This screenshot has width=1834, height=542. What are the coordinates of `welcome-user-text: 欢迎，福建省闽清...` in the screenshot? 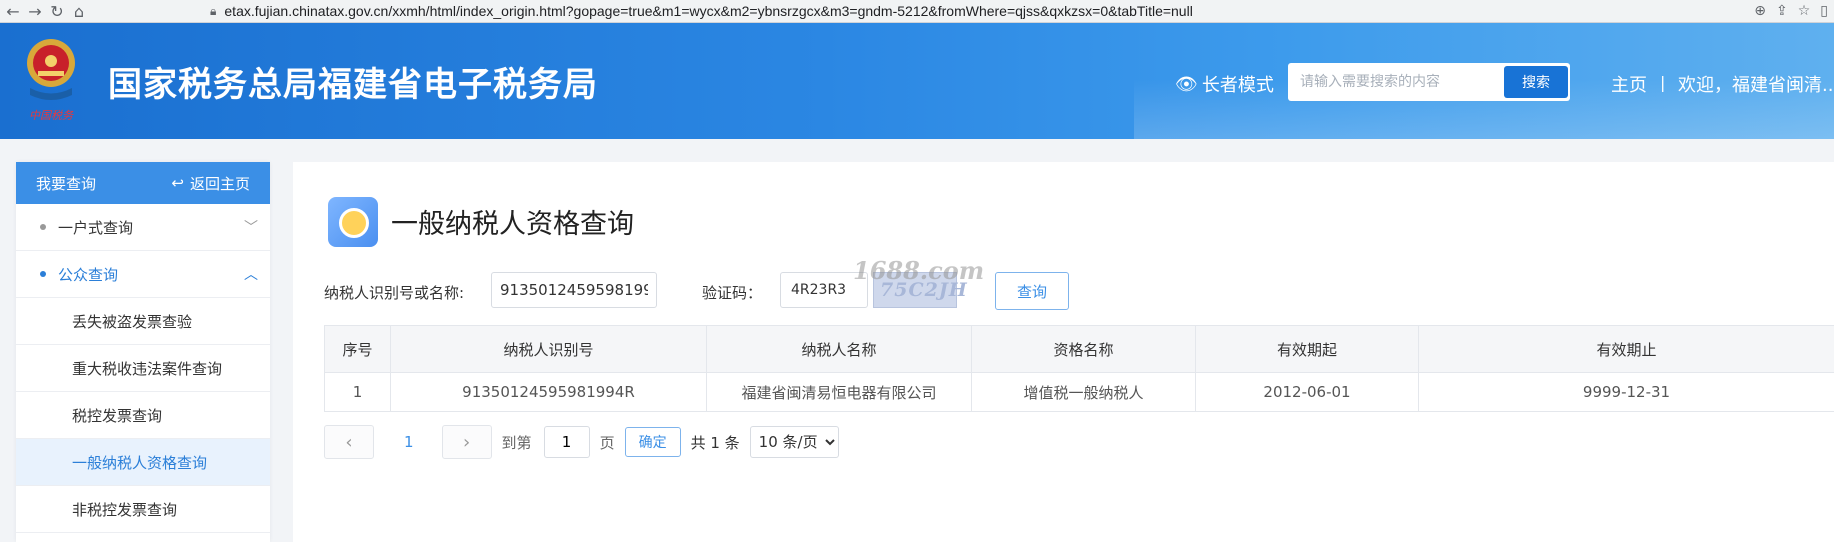 It's located at (1756, 84).